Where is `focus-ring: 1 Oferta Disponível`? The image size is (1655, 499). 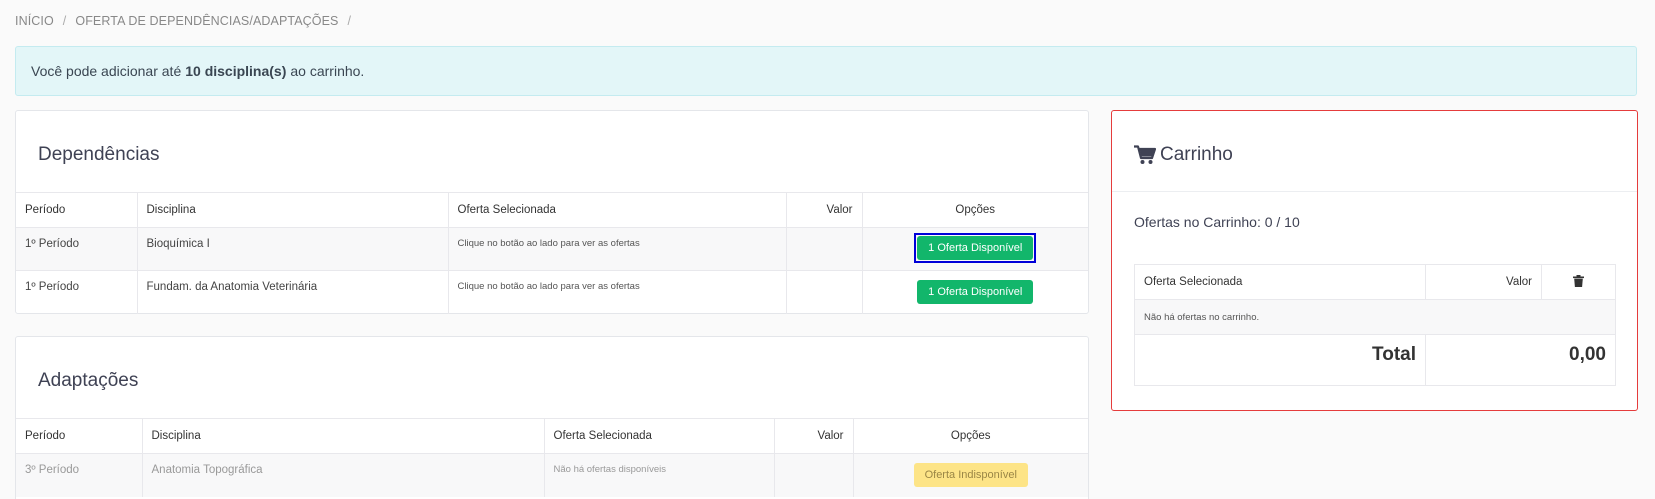 focus-ring: 1 Oferta Disponível is located at coordinates (975, 248).